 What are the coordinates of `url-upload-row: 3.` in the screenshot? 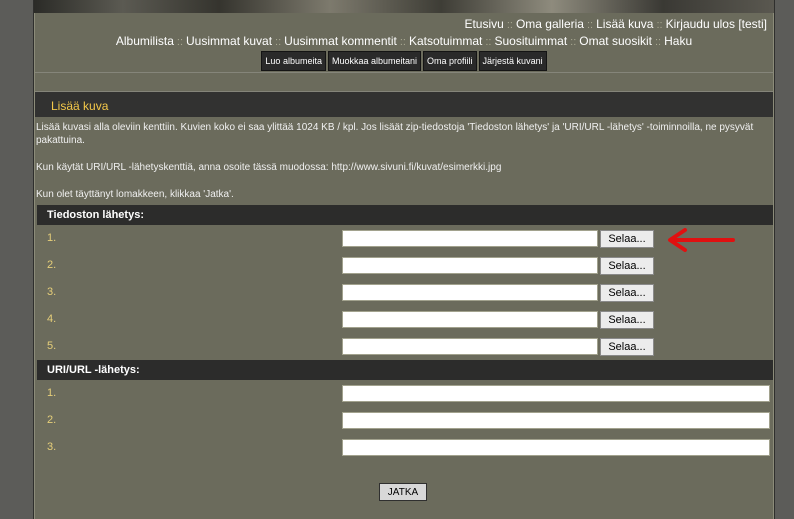 It's located at (405, 447).